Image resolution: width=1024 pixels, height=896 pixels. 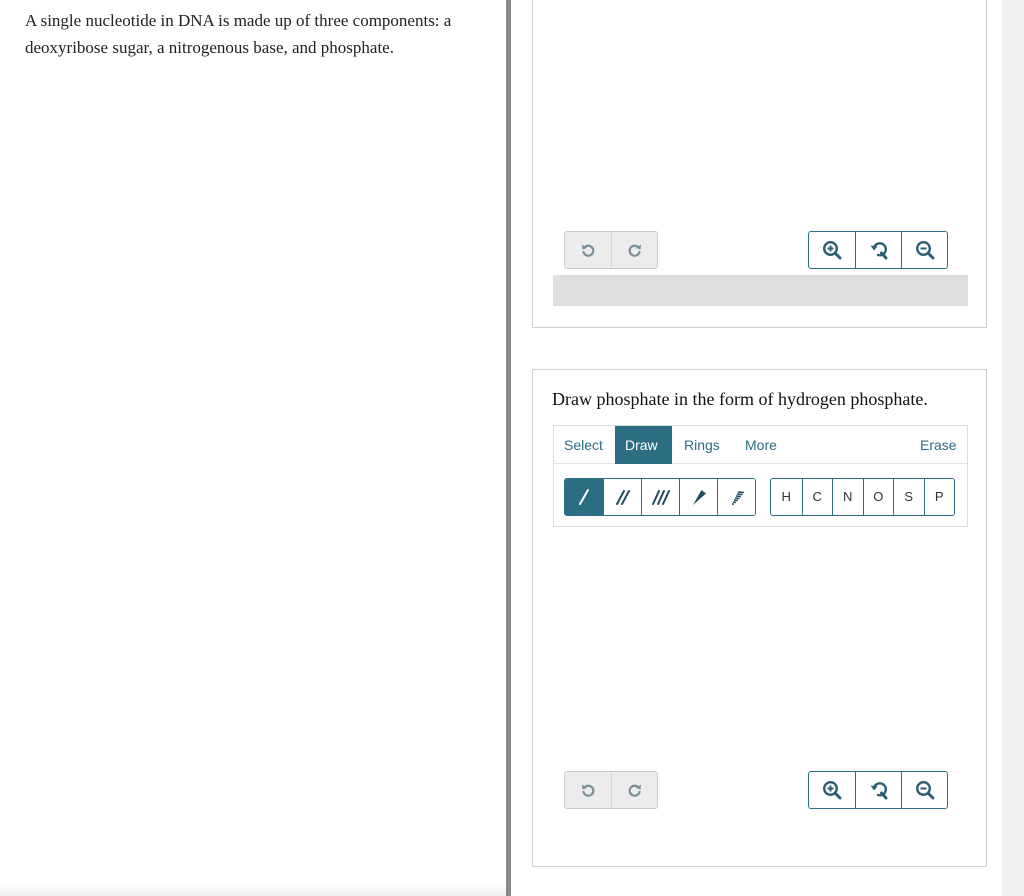 What do you see at coordinates (583, 445) in the screenshot?
I see `tab-select: Select` at bounding box center [583, 445].